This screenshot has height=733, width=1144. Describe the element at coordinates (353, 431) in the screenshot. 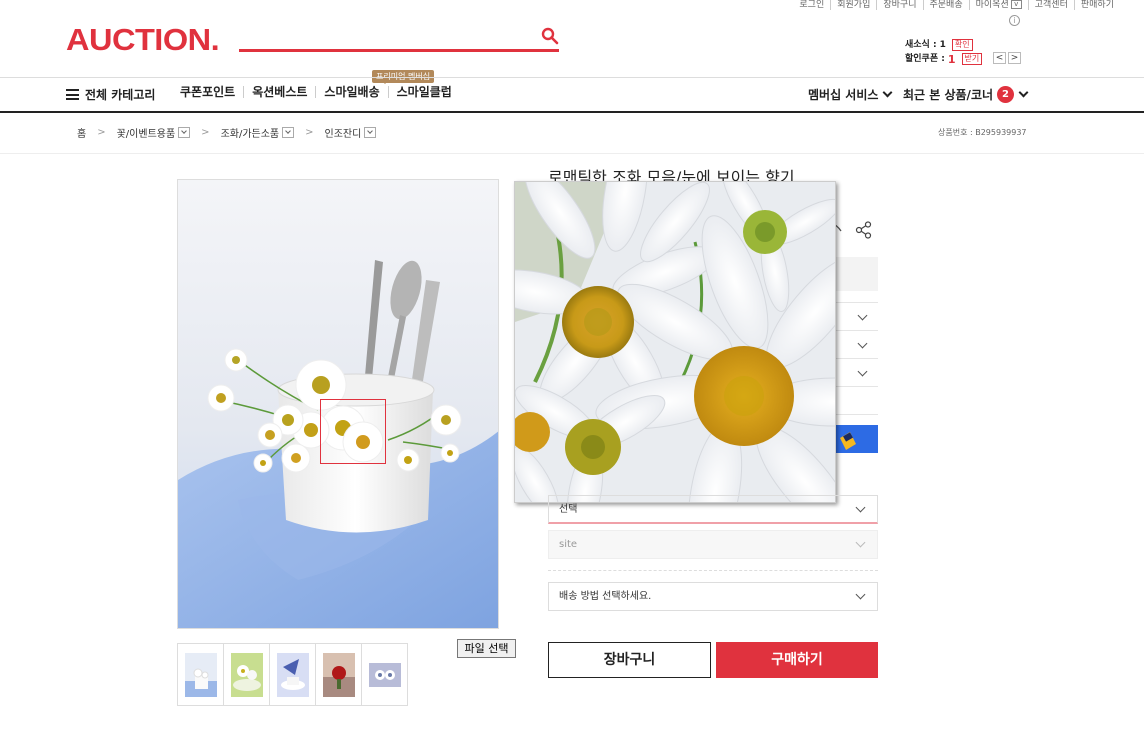

I see `zoom-lens` at that location.